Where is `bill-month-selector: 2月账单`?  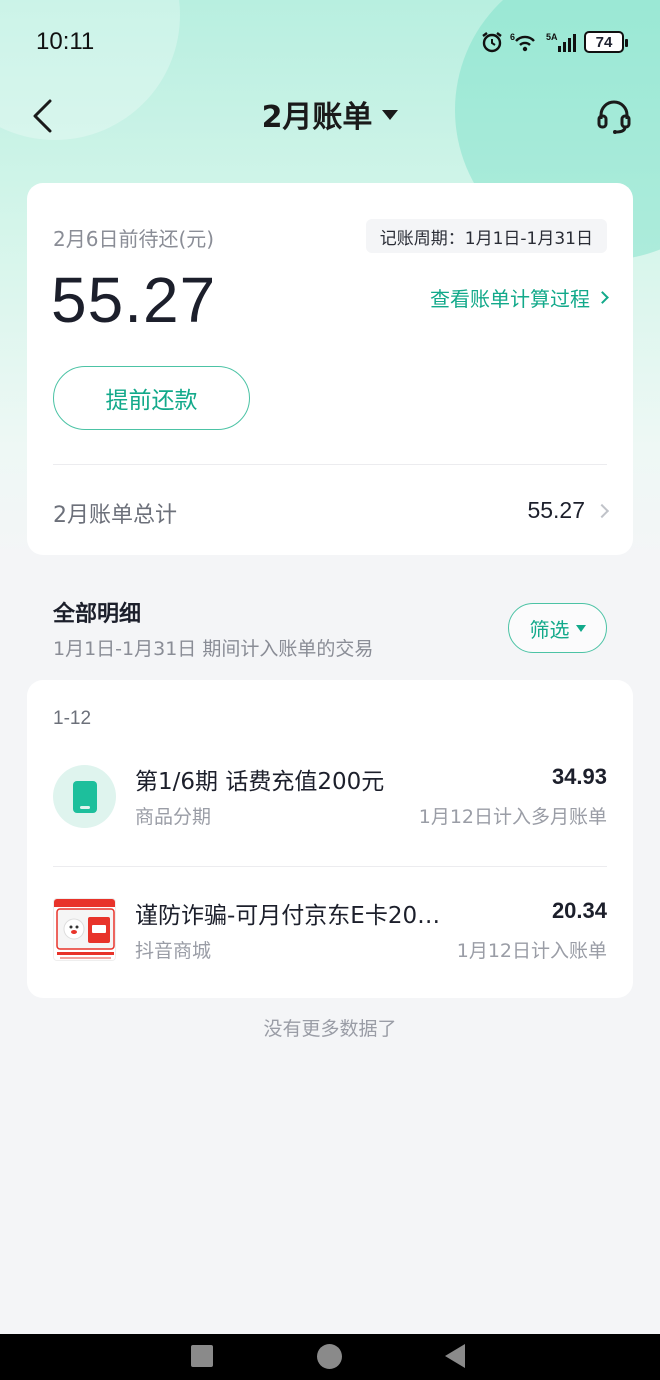
bill-month-selector: 2月账单 is located at coordinates (330, 114).